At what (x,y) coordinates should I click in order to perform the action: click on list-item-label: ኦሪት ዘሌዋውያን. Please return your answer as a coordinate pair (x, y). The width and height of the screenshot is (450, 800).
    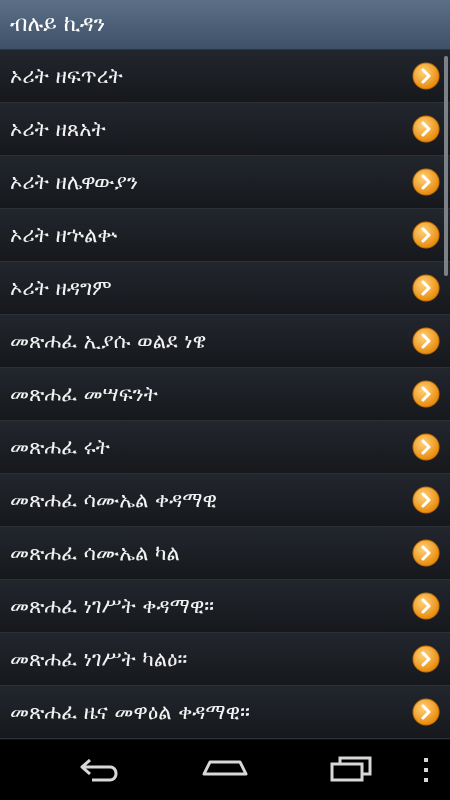
    Looking at the image, I should click on (74, 182).